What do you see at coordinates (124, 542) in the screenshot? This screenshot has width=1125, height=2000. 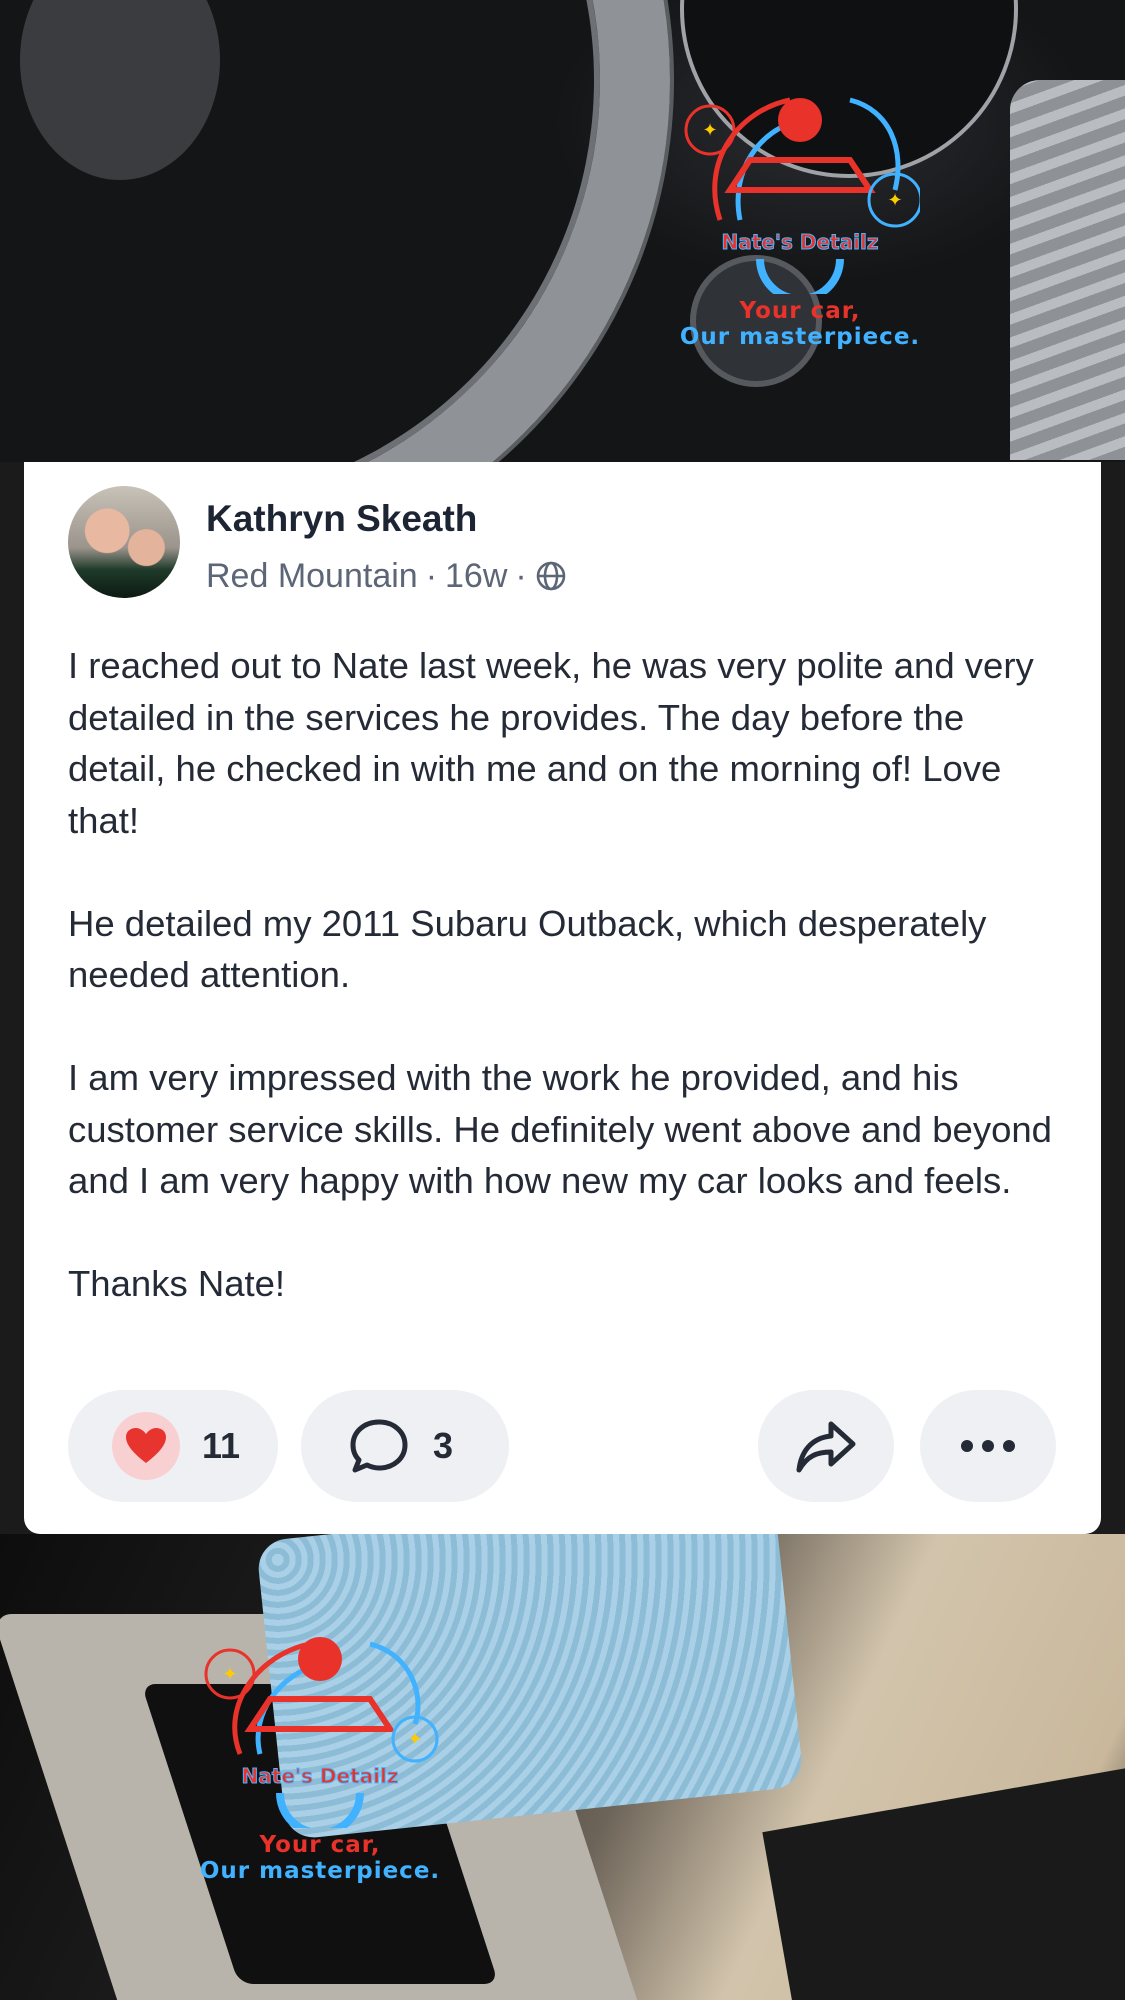 I see `avatar` at bounding box center [124, 542].